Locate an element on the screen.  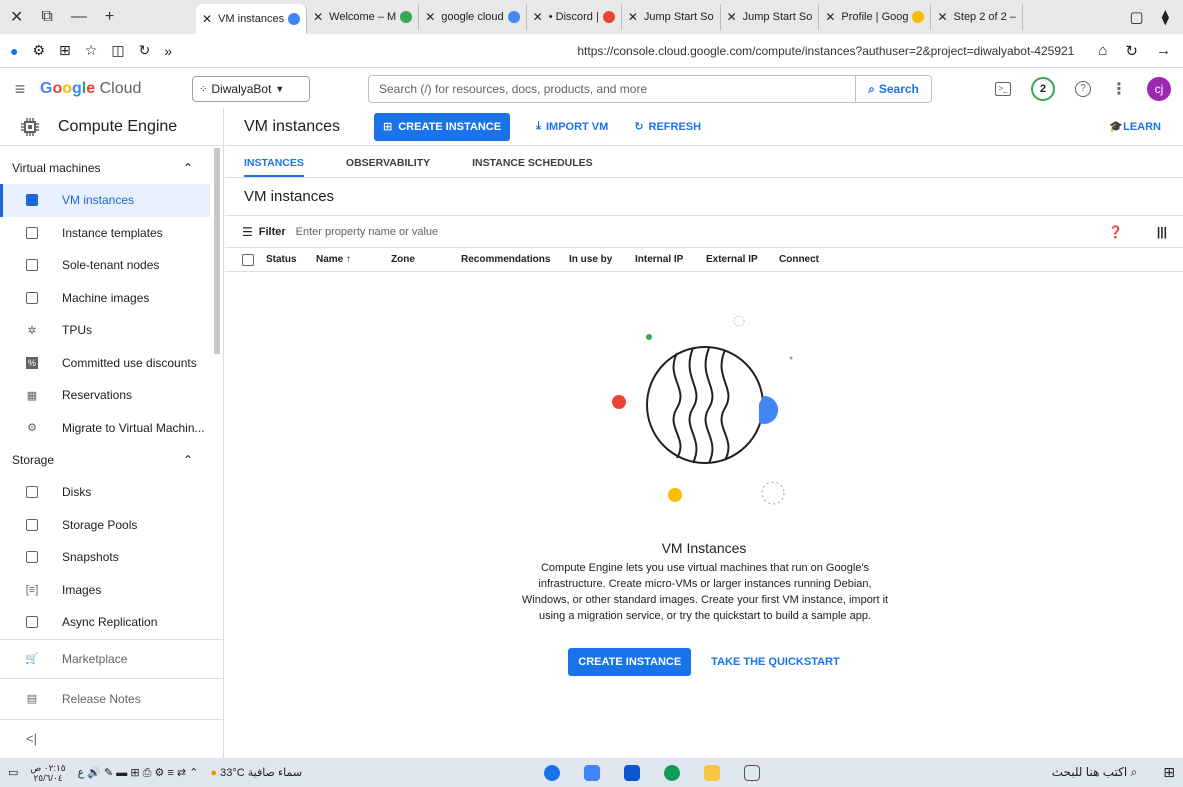
import-vm-button: ⤓ IMPORT VM is located at coordinates (572, 126).